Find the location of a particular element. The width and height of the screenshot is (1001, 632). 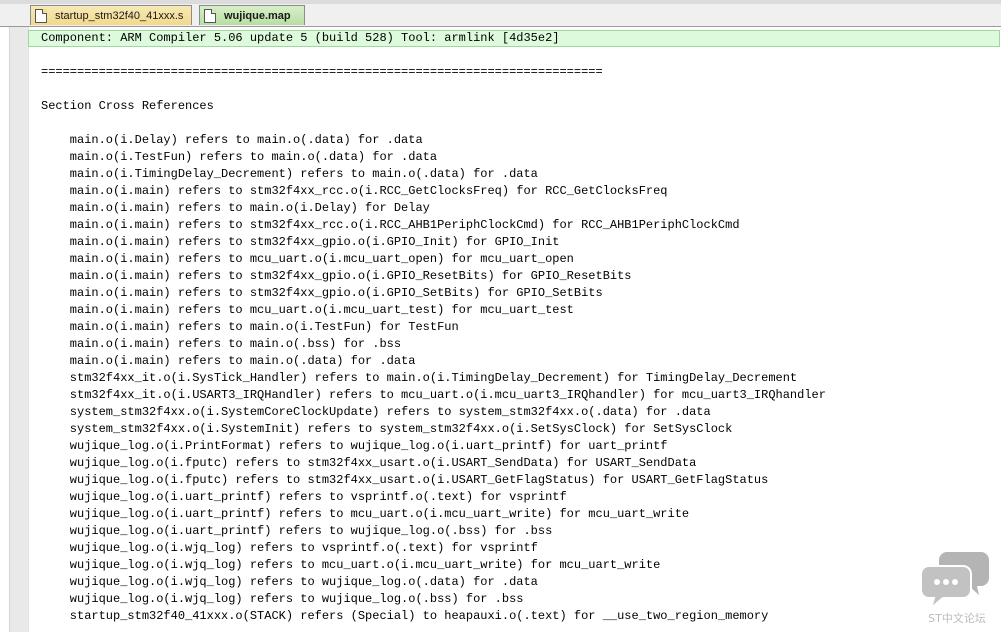

site-watermark: ST中文论坛 is located at coordinates (956, 587).